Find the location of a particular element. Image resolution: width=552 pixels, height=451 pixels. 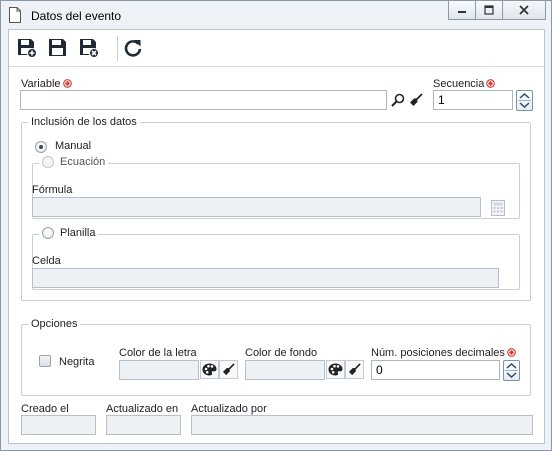

actualizado-por-input is located at coordinates (362, 425).